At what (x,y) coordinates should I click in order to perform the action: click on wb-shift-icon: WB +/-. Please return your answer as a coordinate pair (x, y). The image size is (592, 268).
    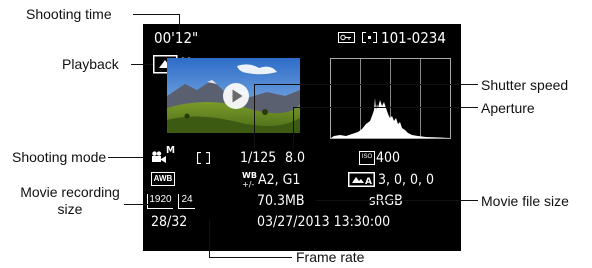
    Looking at the image, I should click on (249, 179).